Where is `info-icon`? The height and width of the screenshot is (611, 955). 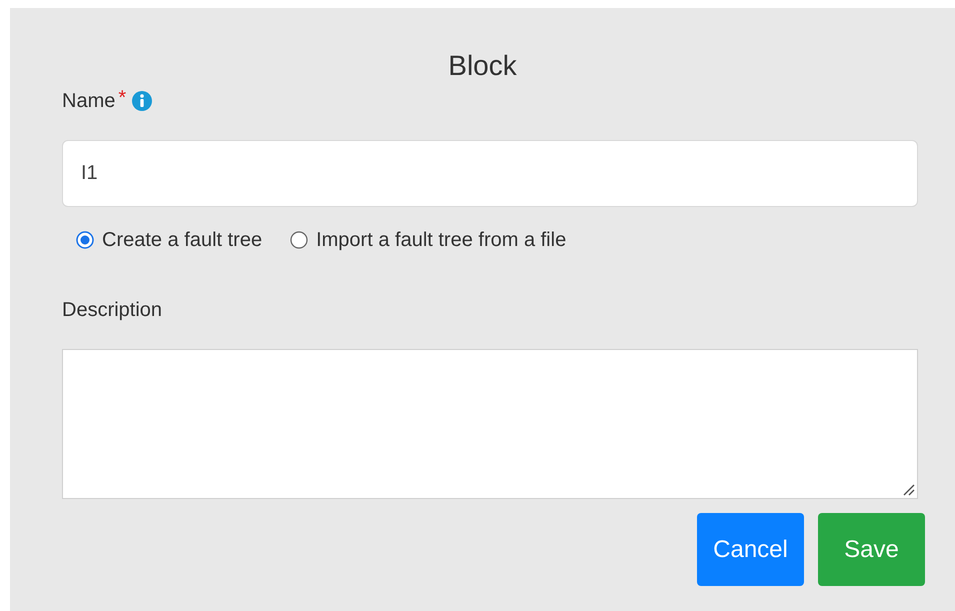
info-icon is located at coordinates (142, 101).